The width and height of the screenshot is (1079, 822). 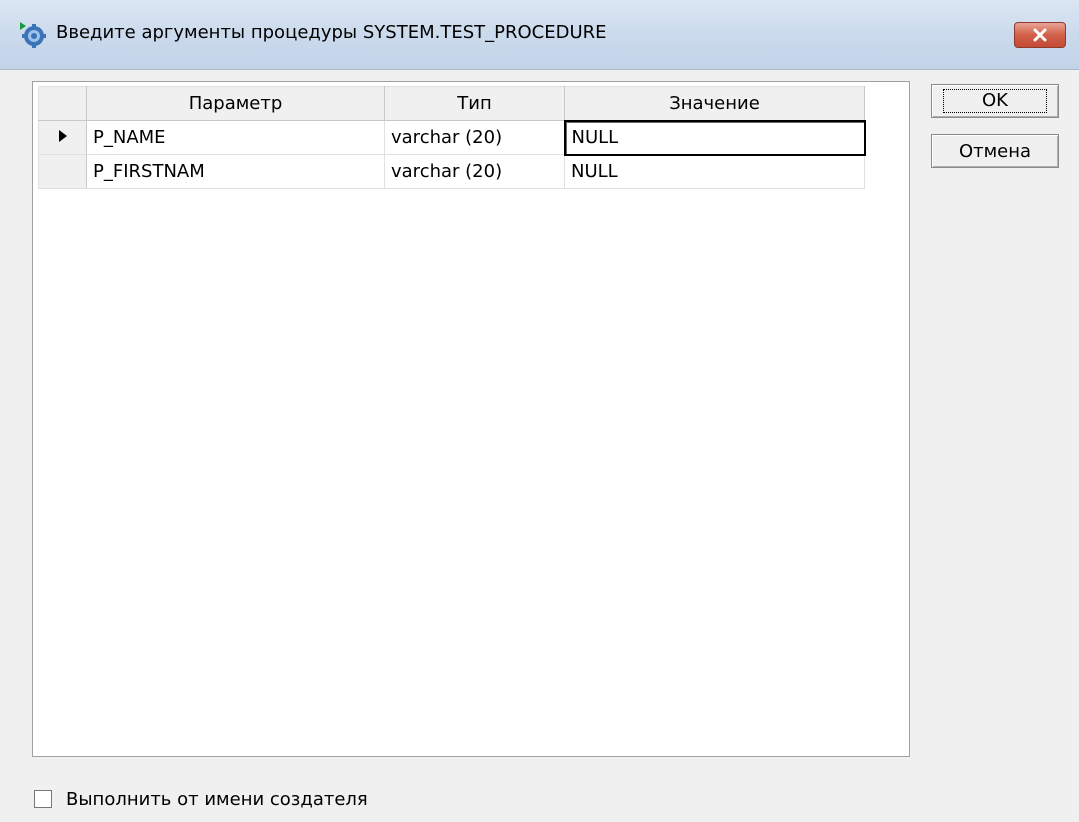 I want to click on cell-parameter: P_NAME, so click(x=235, y=137).